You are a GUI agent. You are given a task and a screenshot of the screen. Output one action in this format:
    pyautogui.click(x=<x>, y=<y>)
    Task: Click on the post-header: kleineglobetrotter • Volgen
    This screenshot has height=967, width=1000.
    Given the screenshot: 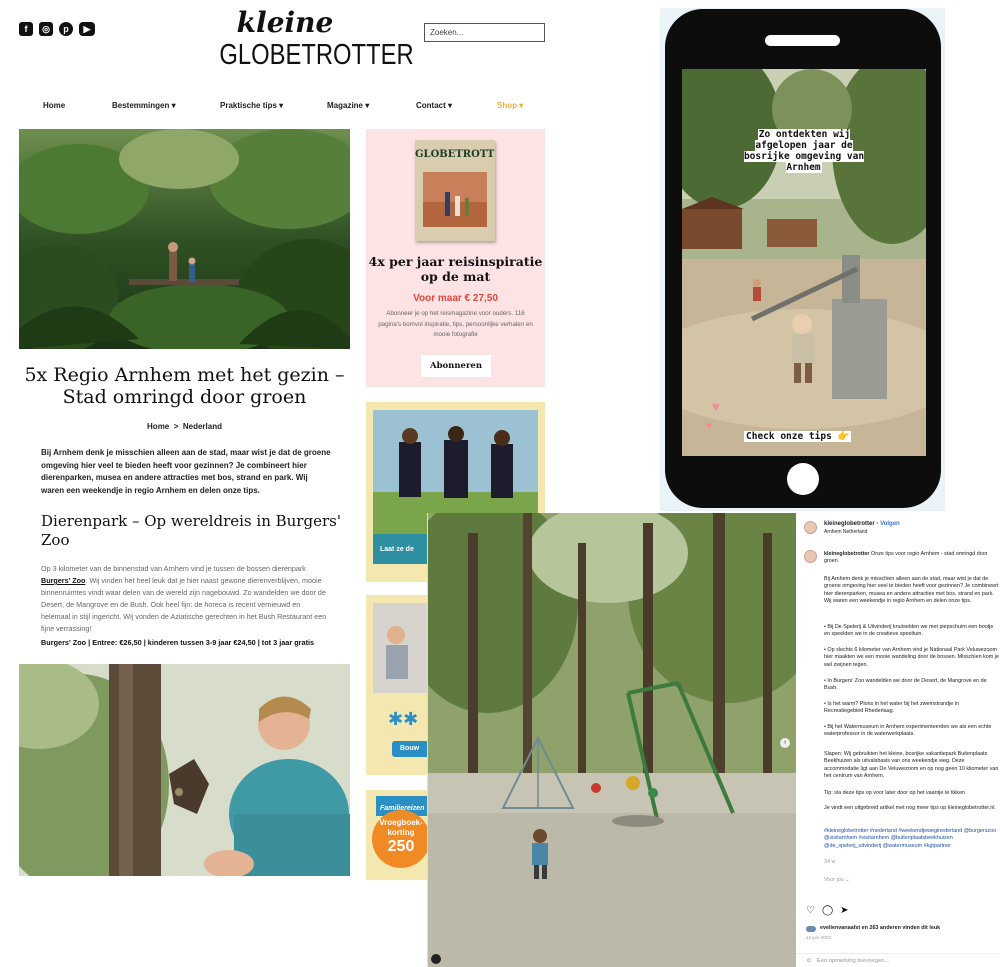 What is the action you would take?
    pyautogui.click(x=862, y=524)
    